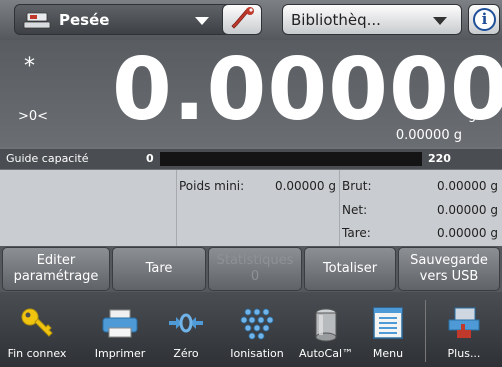 The image size is (502, 367). Describe the element at coordinates (257, 353) in the screenshot. I see `nav-label: Ionisation` at that location.